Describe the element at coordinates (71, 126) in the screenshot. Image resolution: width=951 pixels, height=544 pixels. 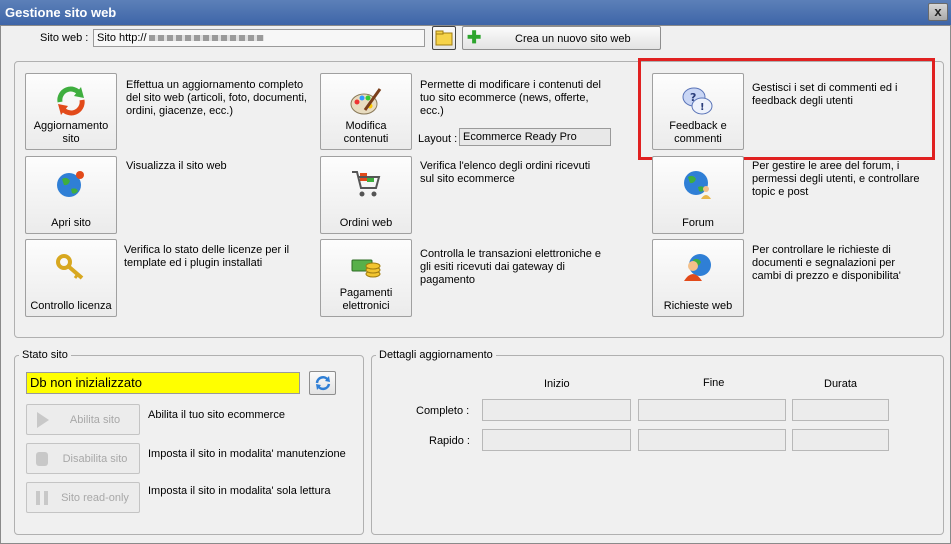
I see `aggiornamento-label-1: Aggiornamento` at that location.